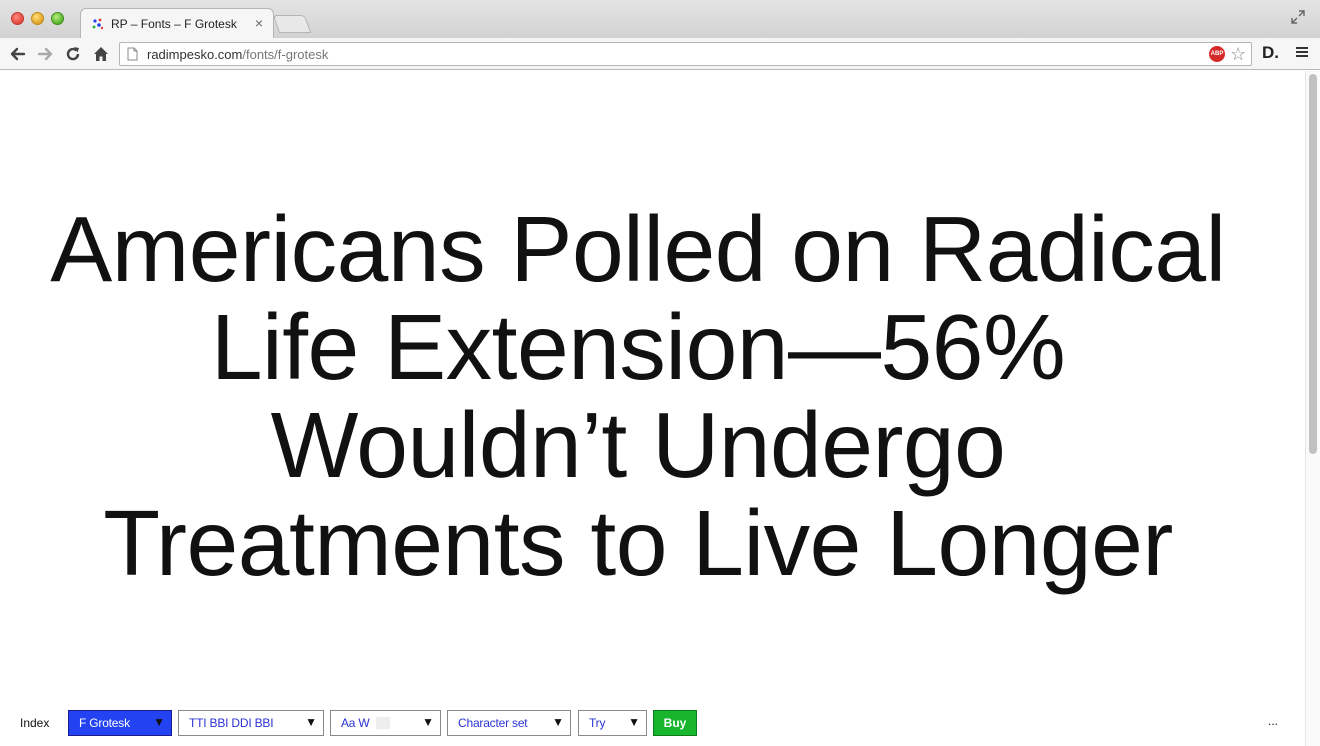 The image size is (1320, 746). What do you see at coordinates (18, 54) in the screenshot?
I see `back-icon` at bounding box center [18, 54].